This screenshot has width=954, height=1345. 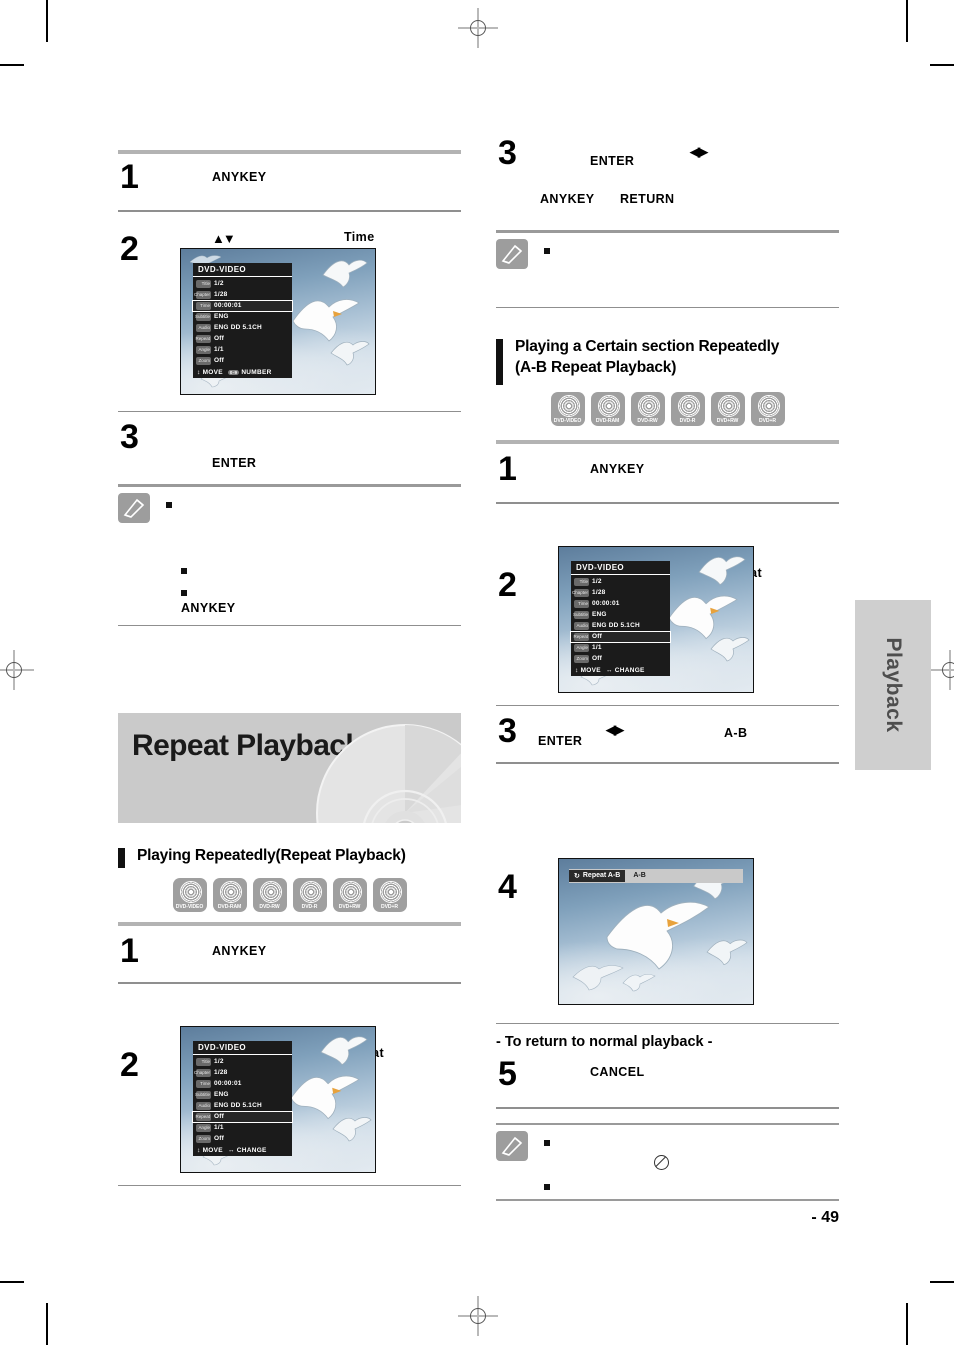 I want to click on crop-mark-bl-h, so click(x=12, y=1282).